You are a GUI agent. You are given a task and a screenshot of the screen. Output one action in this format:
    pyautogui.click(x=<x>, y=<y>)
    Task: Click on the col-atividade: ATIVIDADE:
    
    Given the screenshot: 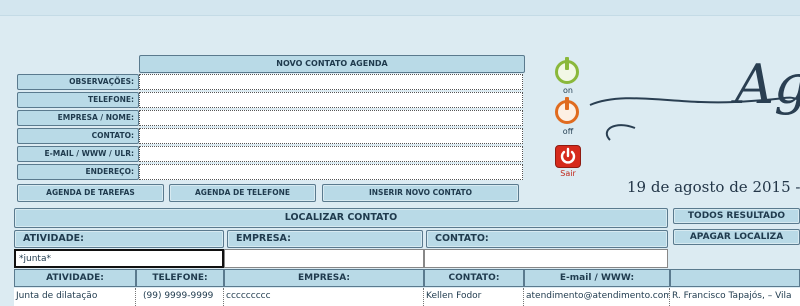 What is the action you would take?
    pyautogui.click(x=75, y=278)
    